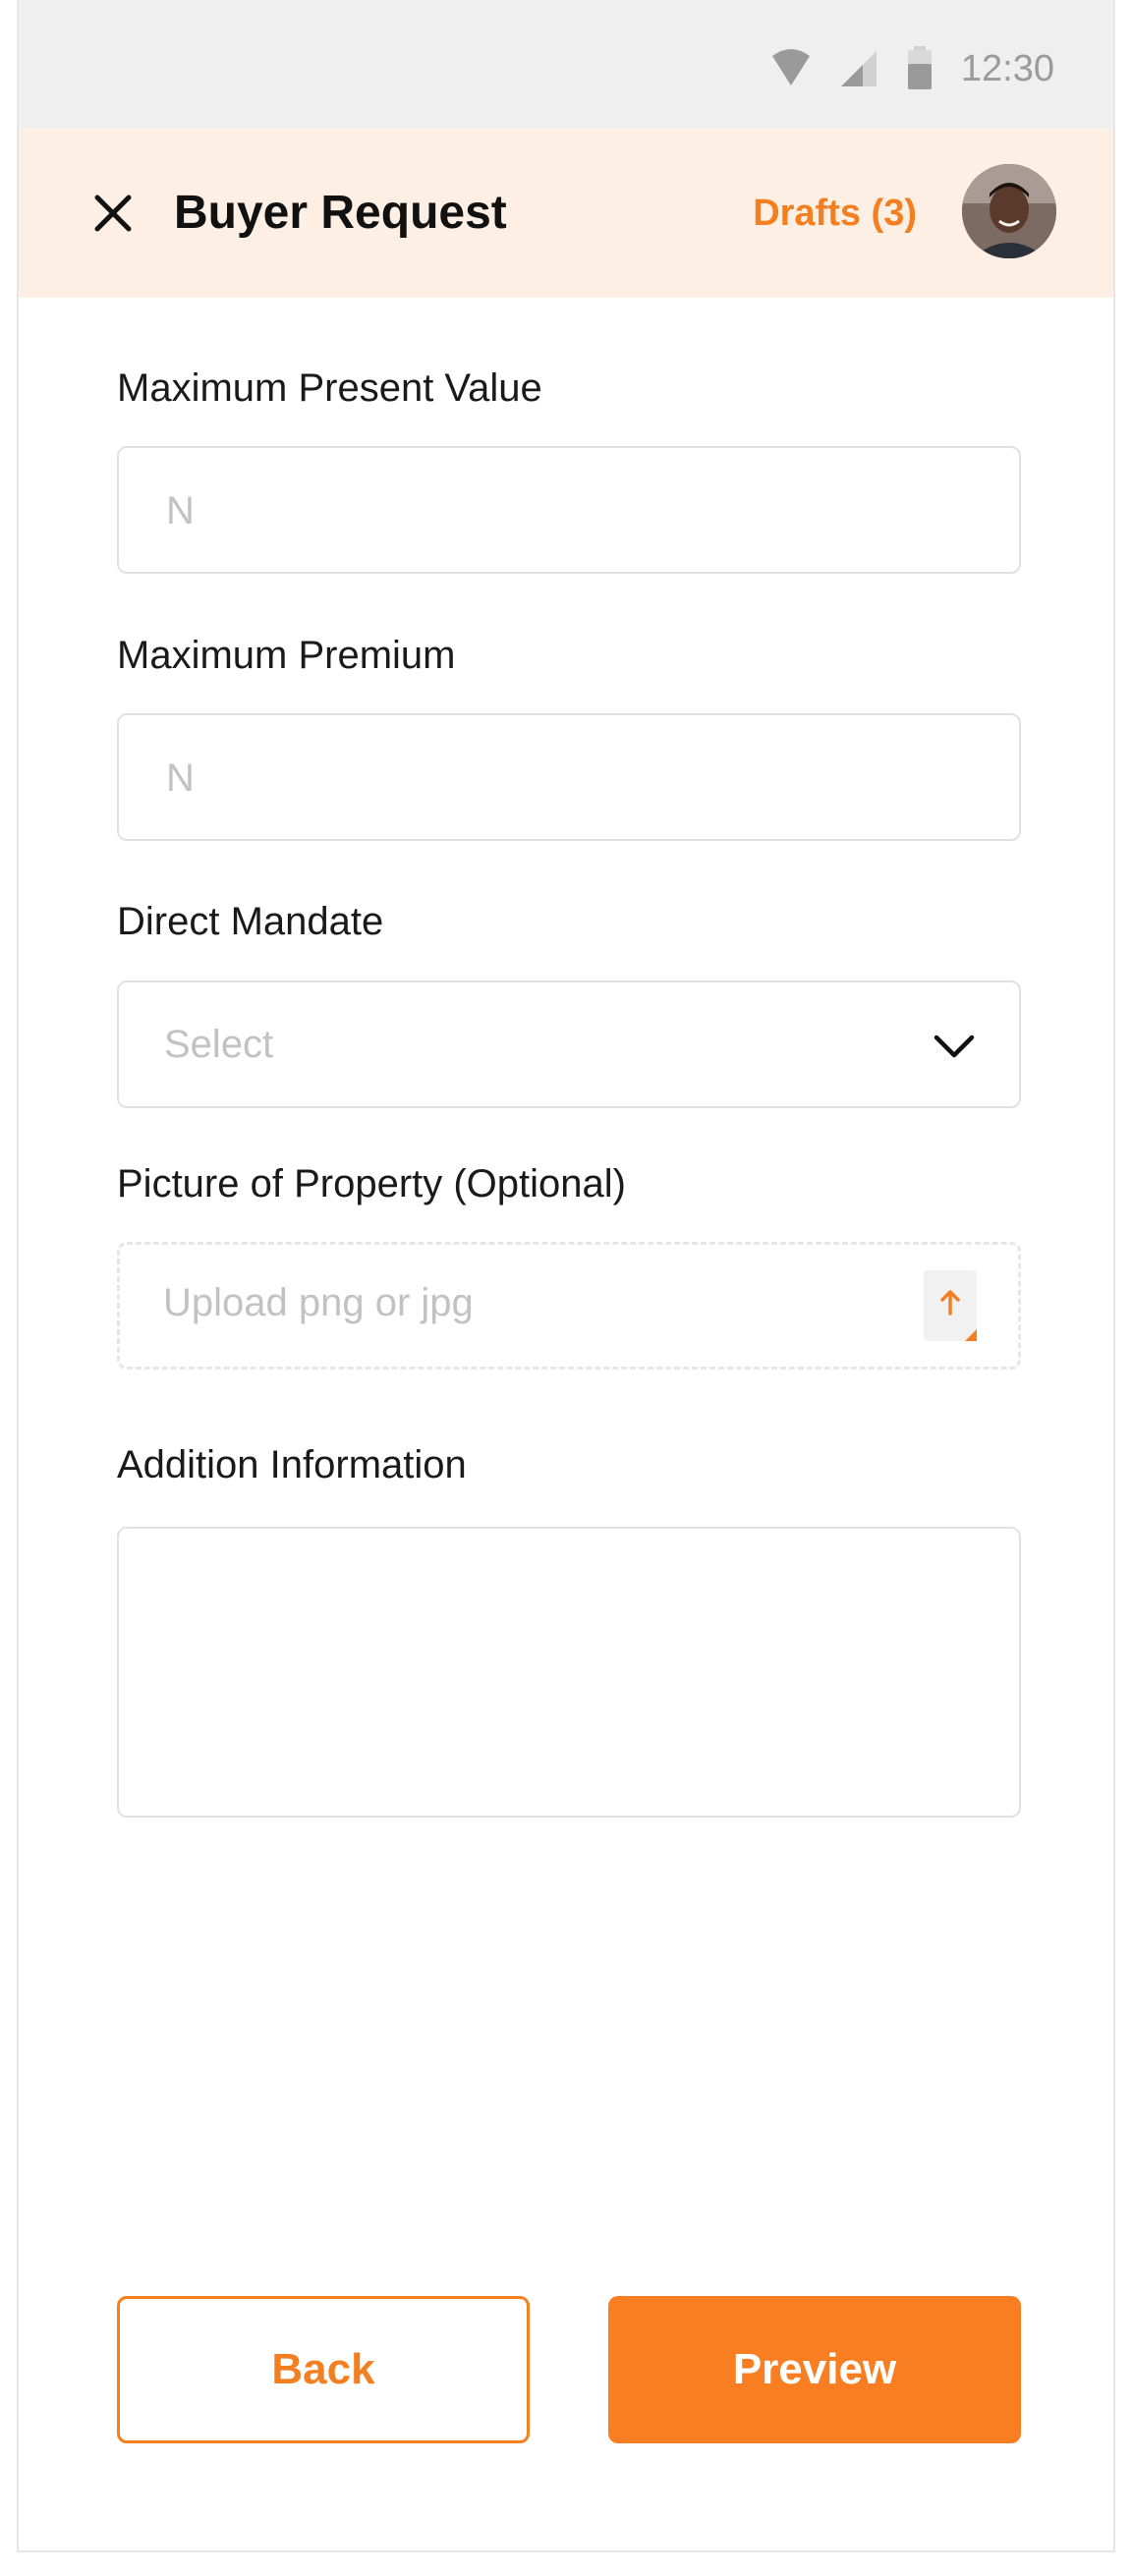 The width and height of the screenshot is (1132, 2576). Describe the element at coordinates (958, 1315) in the screenshot. I see `upload-arrow-icon` at that location.